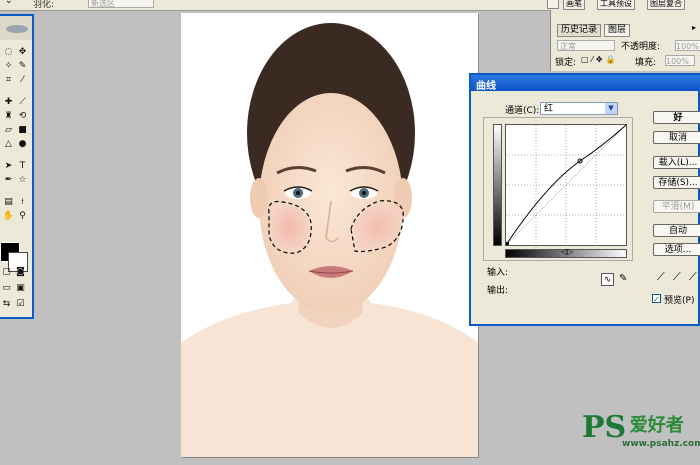  I want to click on curve-point-mode-icon: ∿, so click(607, 279).